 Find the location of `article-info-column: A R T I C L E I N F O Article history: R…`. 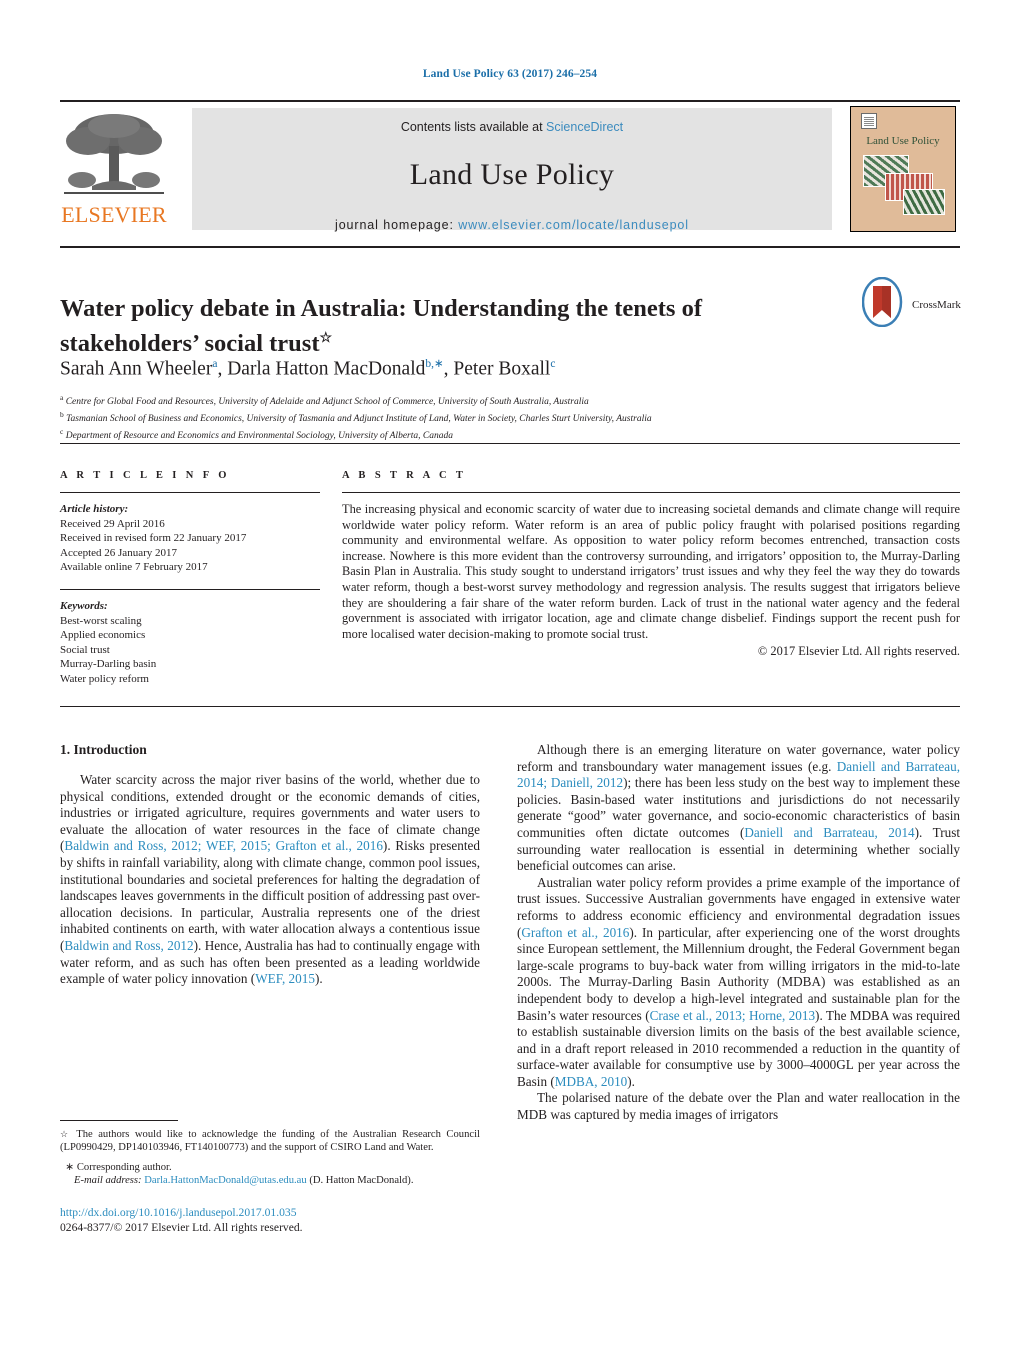

article-info-column: A R T I C L E I N F O Article history: R… is located at coordinates (190, 578).